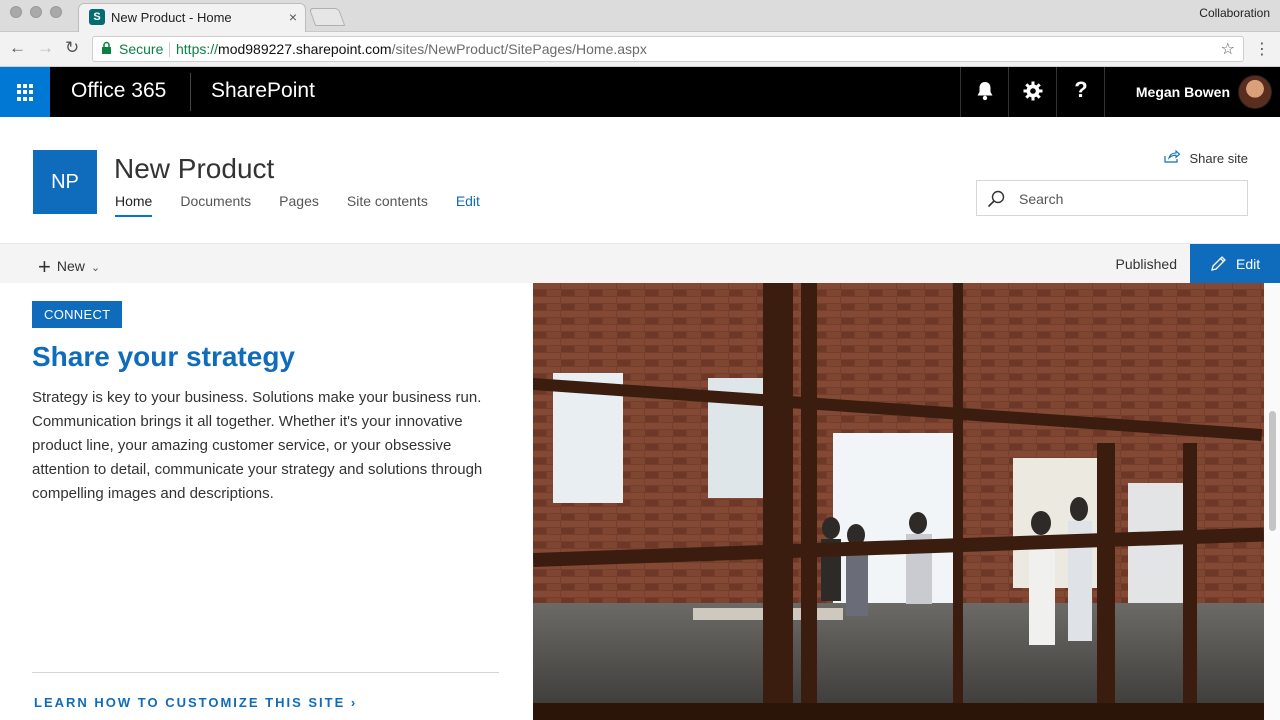 The width and height of the screenshot is (1280, 720). What do you see at coordinates (72, 48) in the screenshot?
I see `reload-icon: ↻` at bounding box center [72, 48].